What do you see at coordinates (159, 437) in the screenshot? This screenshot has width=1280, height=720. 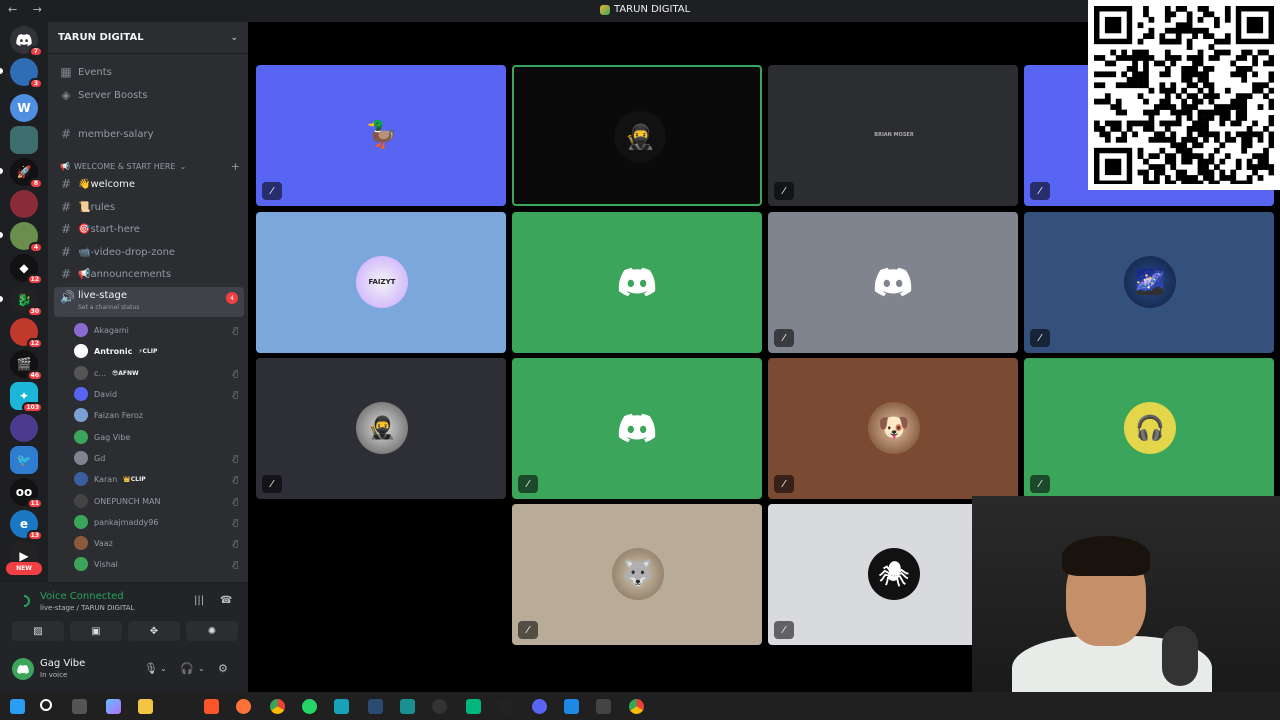 I see `voice-member: Gag Vibe` at bounding box center [159, 437].